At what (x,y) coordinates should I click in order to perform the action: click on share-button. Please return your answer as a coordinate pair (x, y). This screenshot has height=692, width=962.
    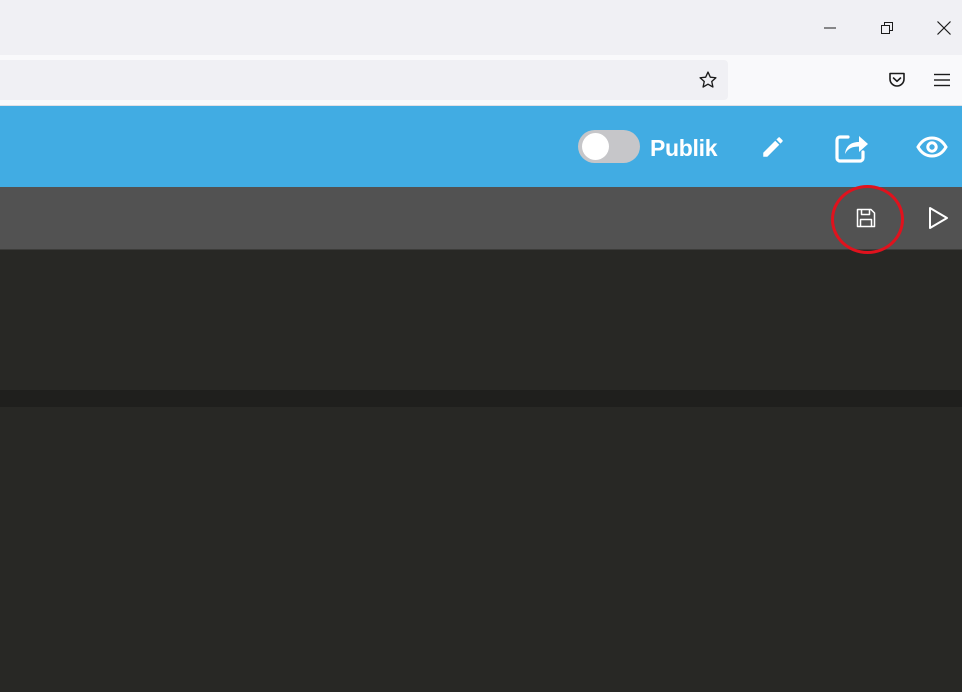
    Looking at the image, I should click on (851, 147).